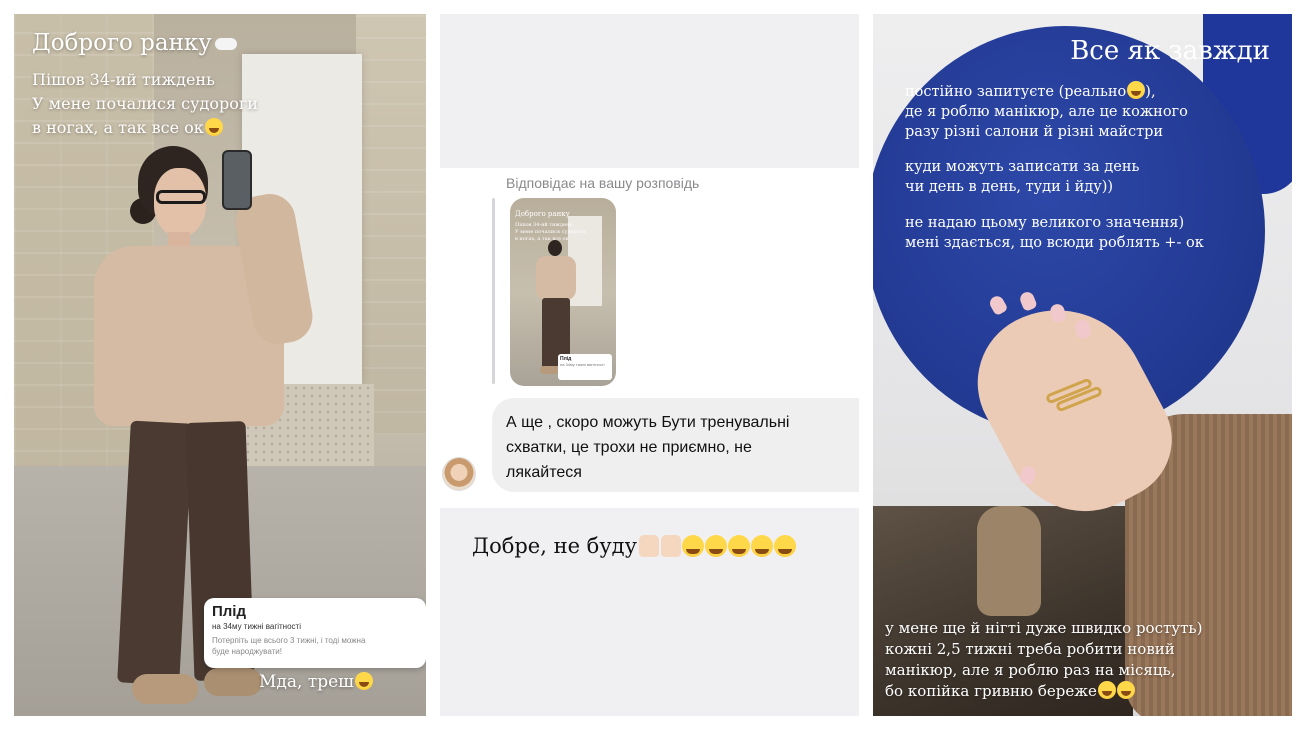  I want to click on thumb-sticker: Плід на 34му тижні вагітності, so click(585, 367).